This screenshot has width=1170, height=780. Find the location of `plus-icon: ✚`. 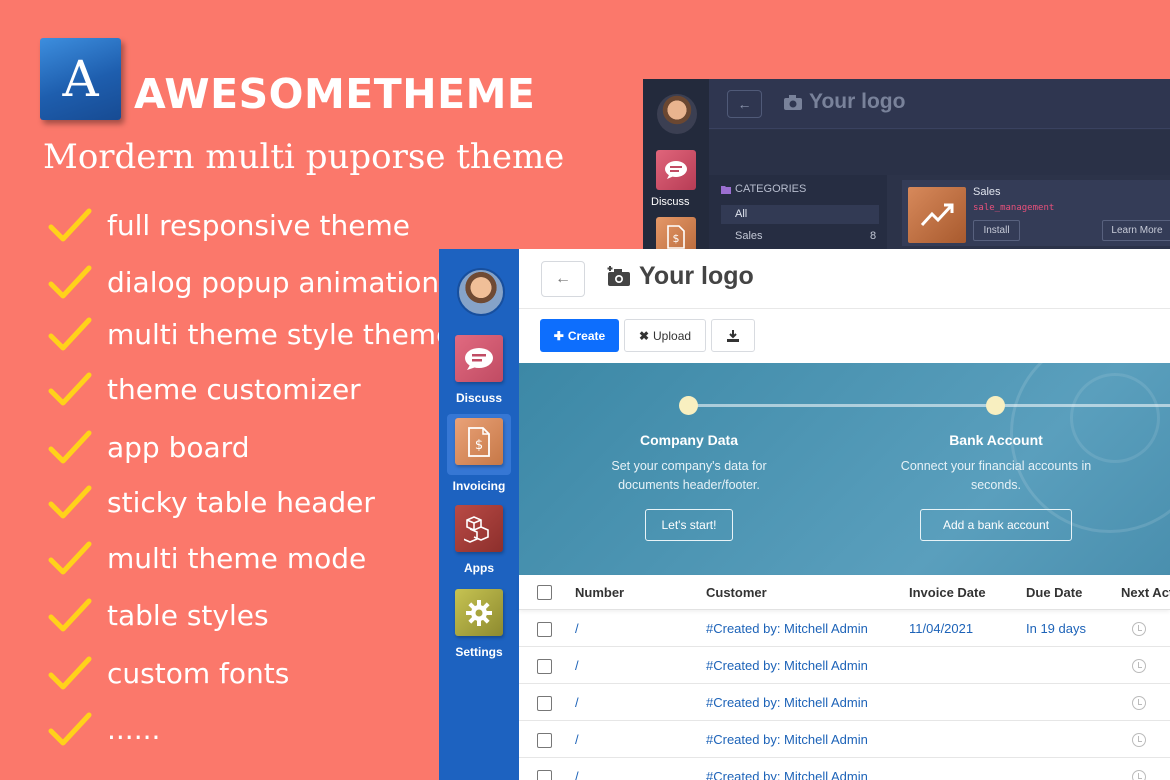

plus-icon: ✚ is located at coordinates (558, 335).